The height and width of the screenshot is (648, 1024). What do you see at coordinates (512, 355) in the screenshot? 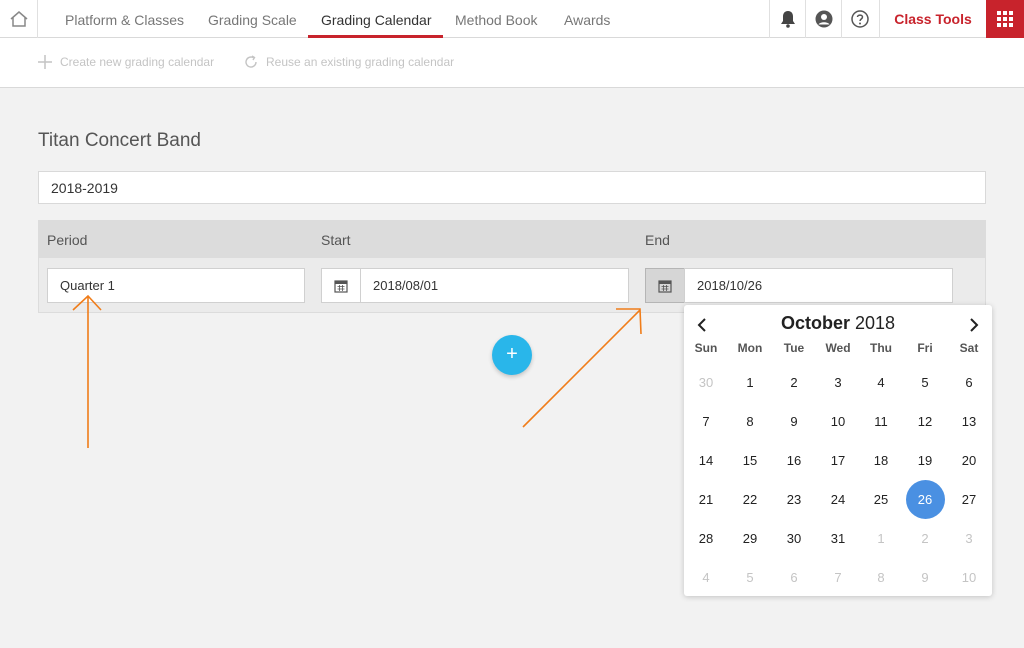
I see `add-period-button: +` at bounding box center [512, 355].